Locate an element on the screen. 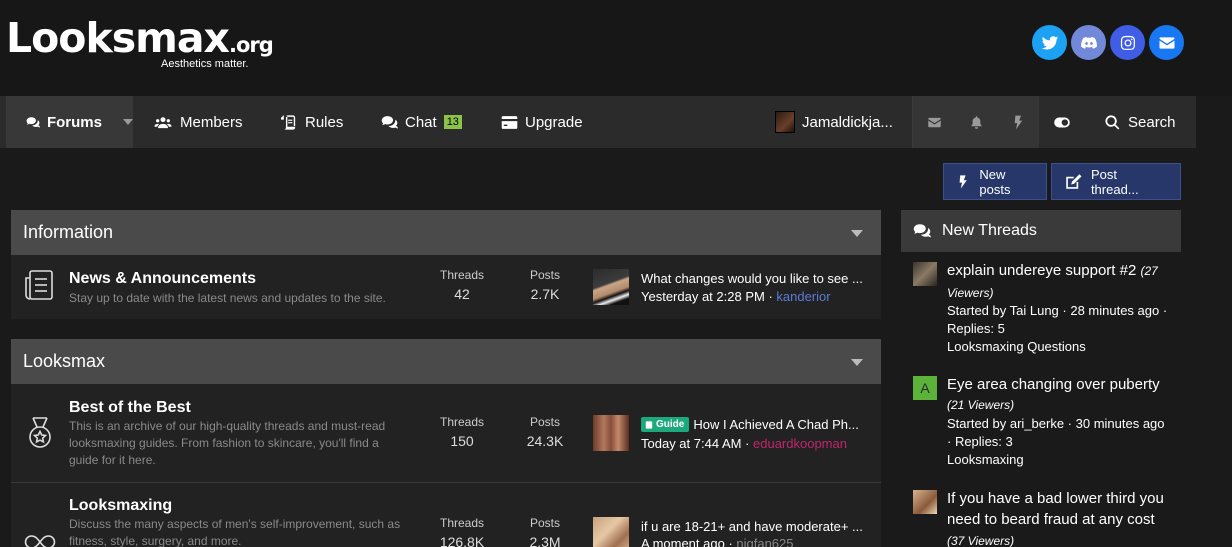  last-post-meta: A moment ago · nigfan625 is located at coordinates (717, 541).